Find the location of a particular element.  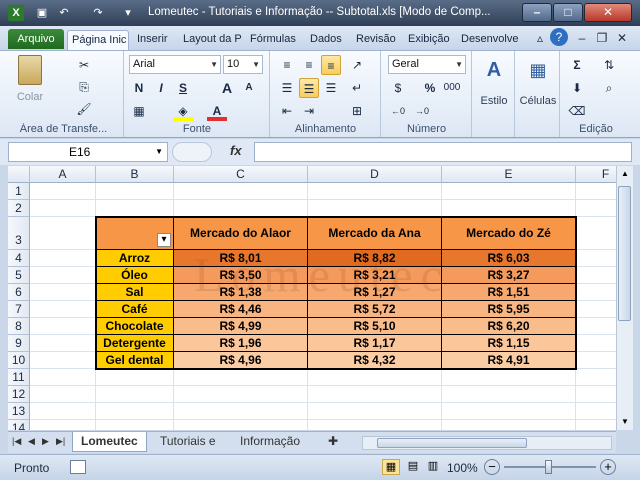

formula-input is located at coordinates (443, 152).